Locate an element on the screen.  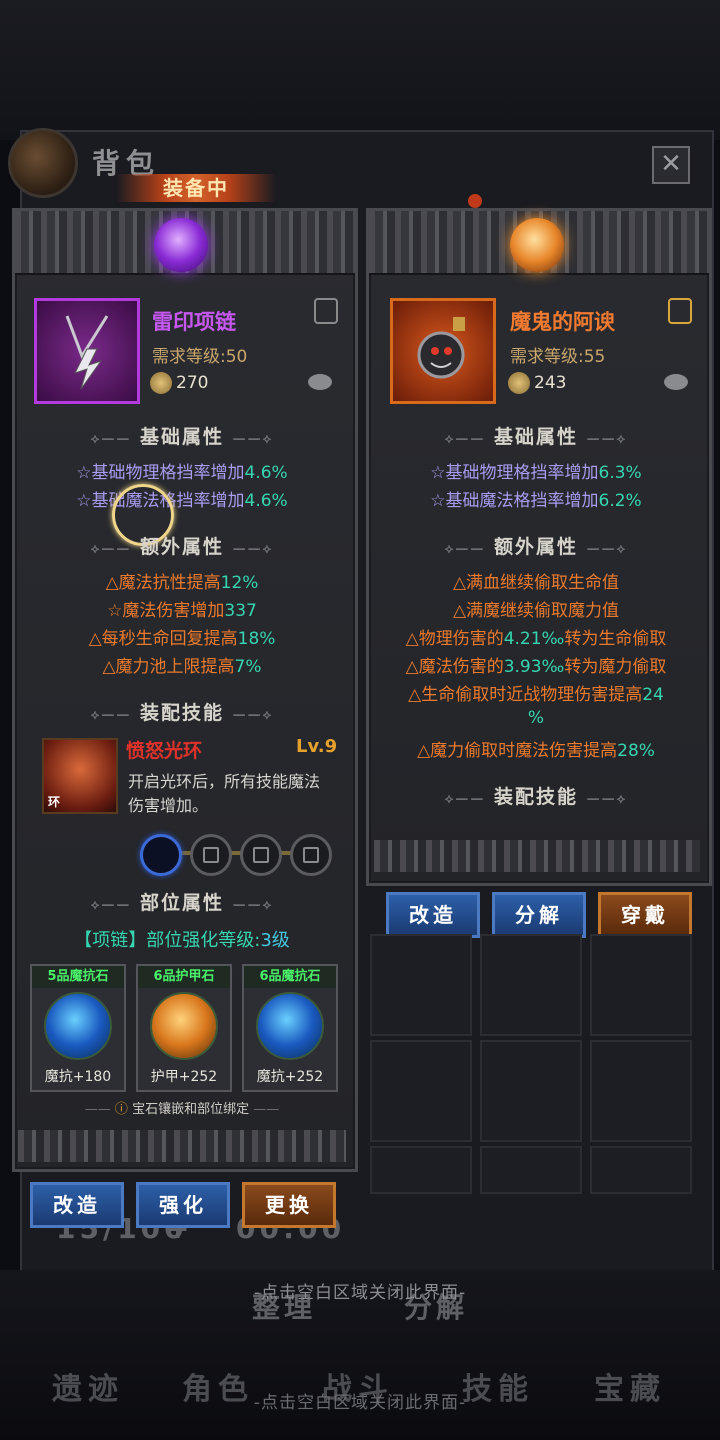
power-score: 270 is located at coordinates (192, 383).